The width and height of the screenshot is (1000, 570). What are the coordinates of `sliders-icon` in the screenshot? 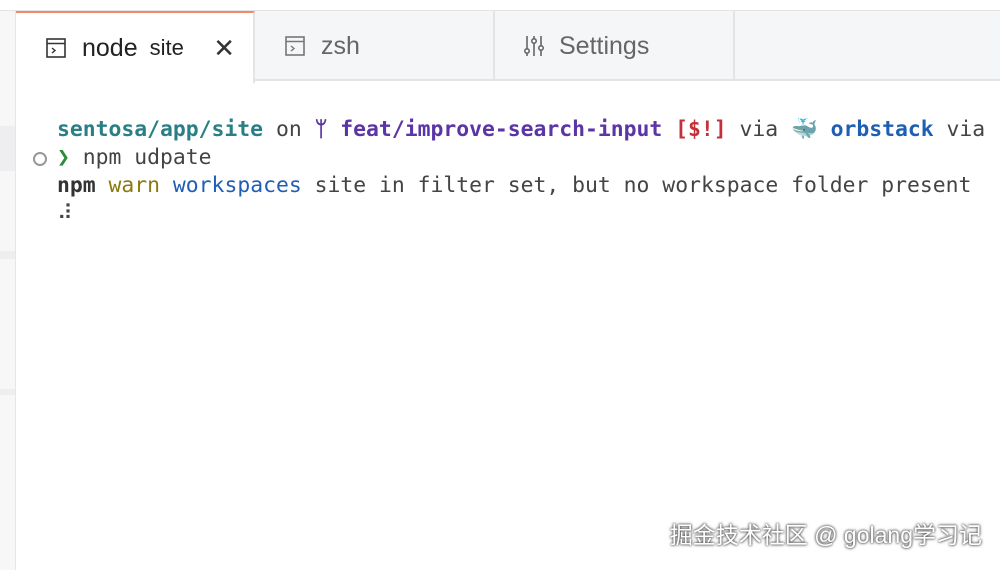 It's located at (534, 46).